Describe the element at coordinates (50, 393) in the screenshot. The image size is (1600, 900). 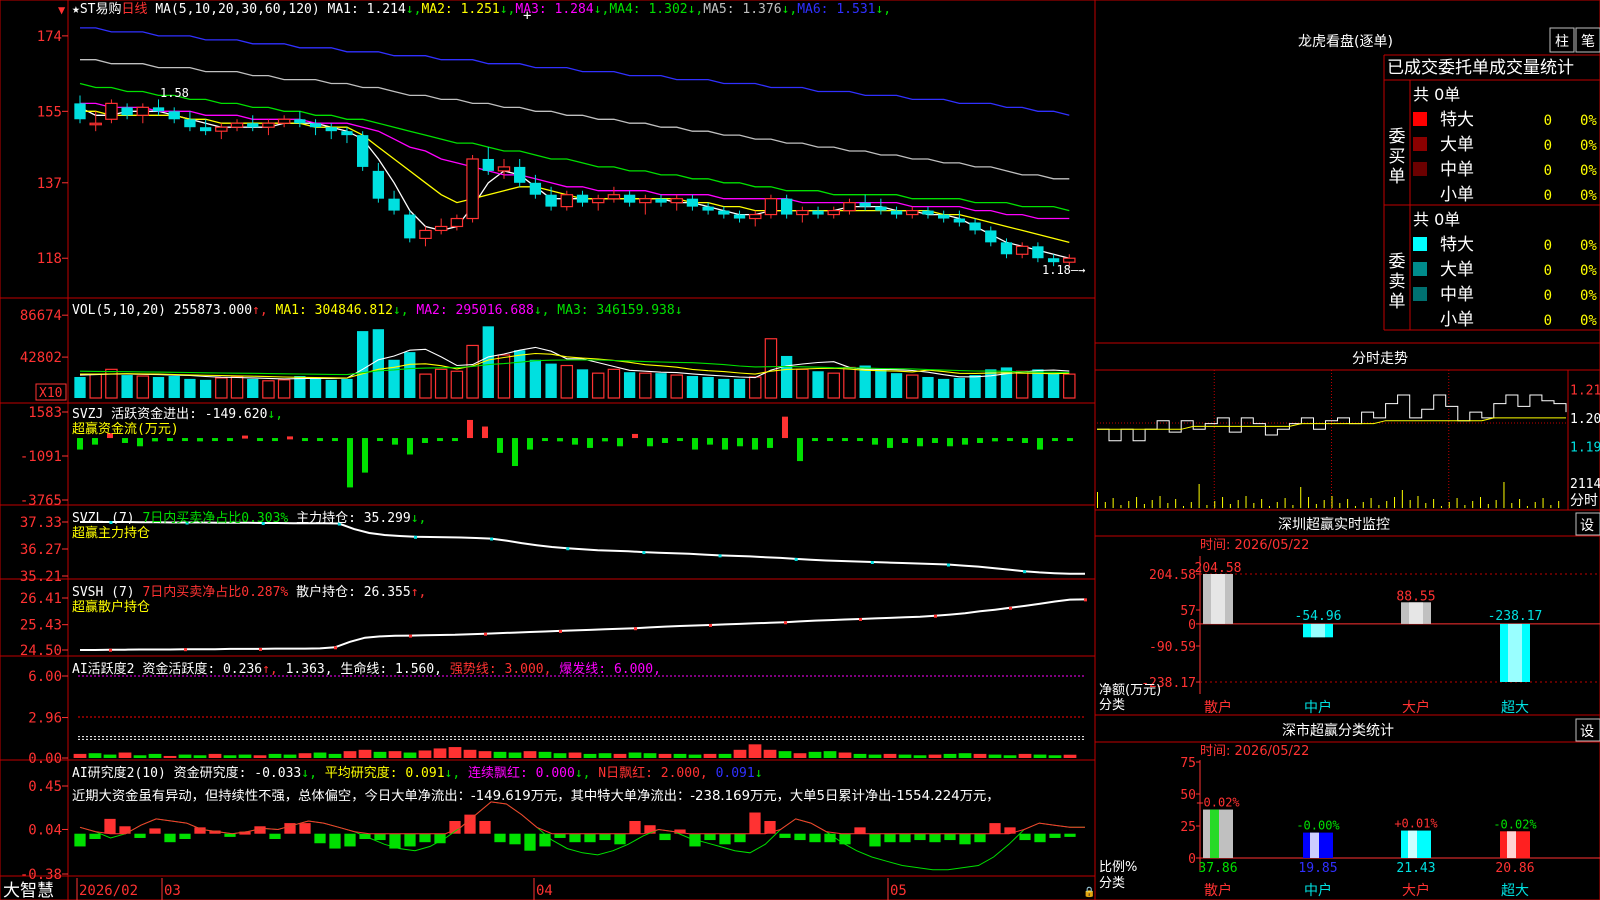
I see `volume-unit-label: X10` at that location.